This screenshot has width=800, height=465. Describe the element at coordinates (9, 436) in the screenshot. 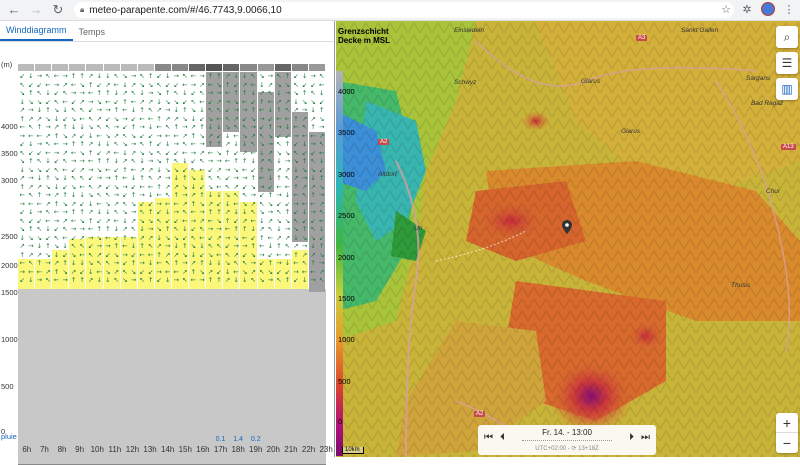

I see `rain-label: pluie` at that location.